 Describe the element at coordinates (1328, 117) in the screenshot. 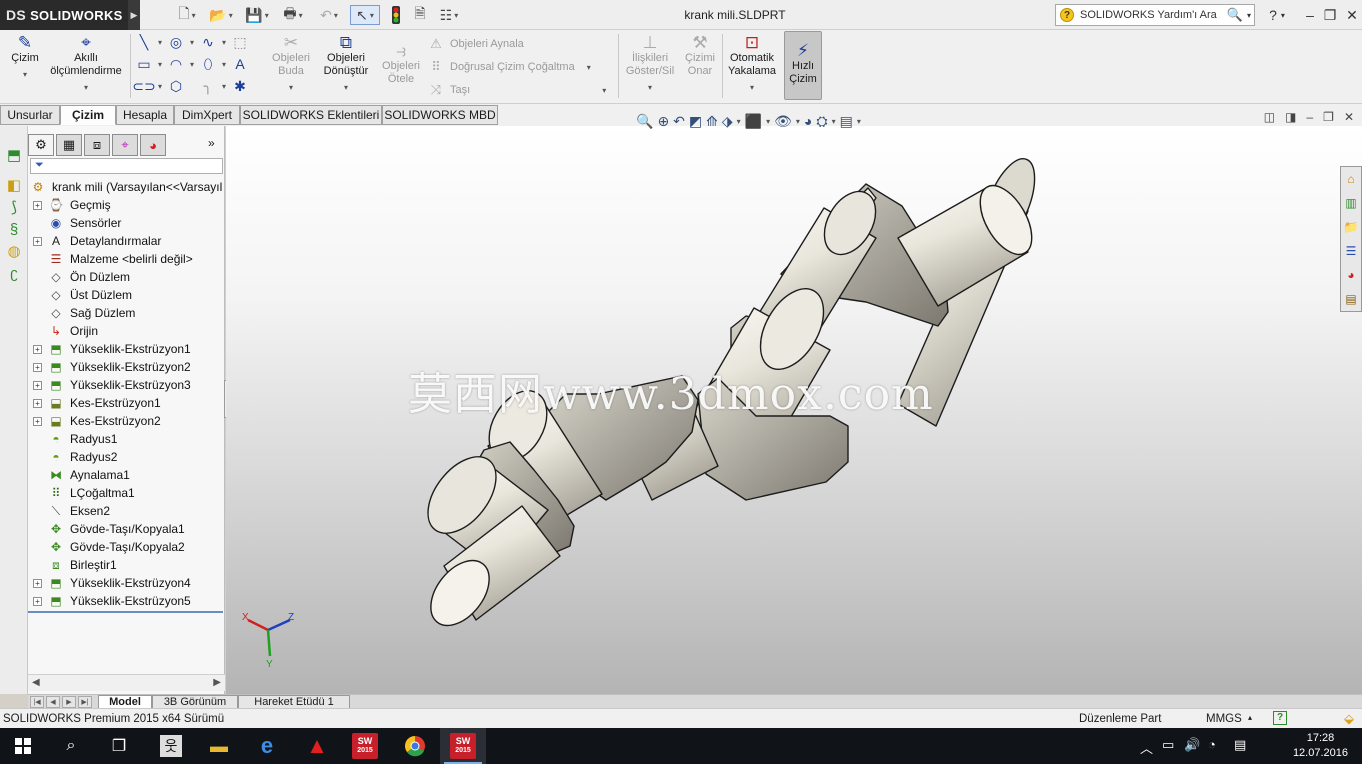

I see `viewport-restore-icon: ❐` at that location.